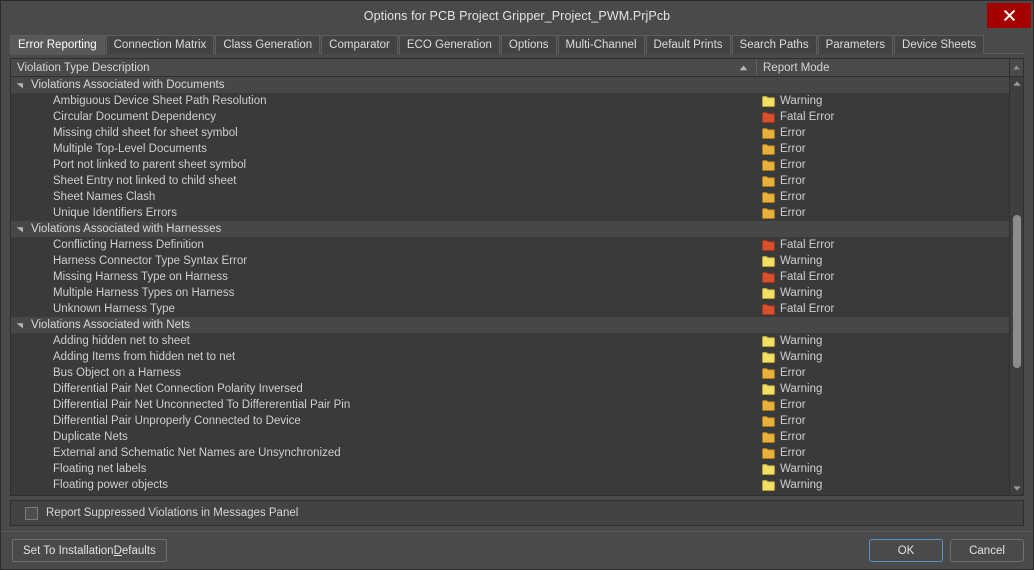 The image size is (1034, 570). What do you see at coordinates (510, 341) in the screenshot?
I see `violation-row: Adding hidden net to sheet Warning` at bounding box center [510, 341].